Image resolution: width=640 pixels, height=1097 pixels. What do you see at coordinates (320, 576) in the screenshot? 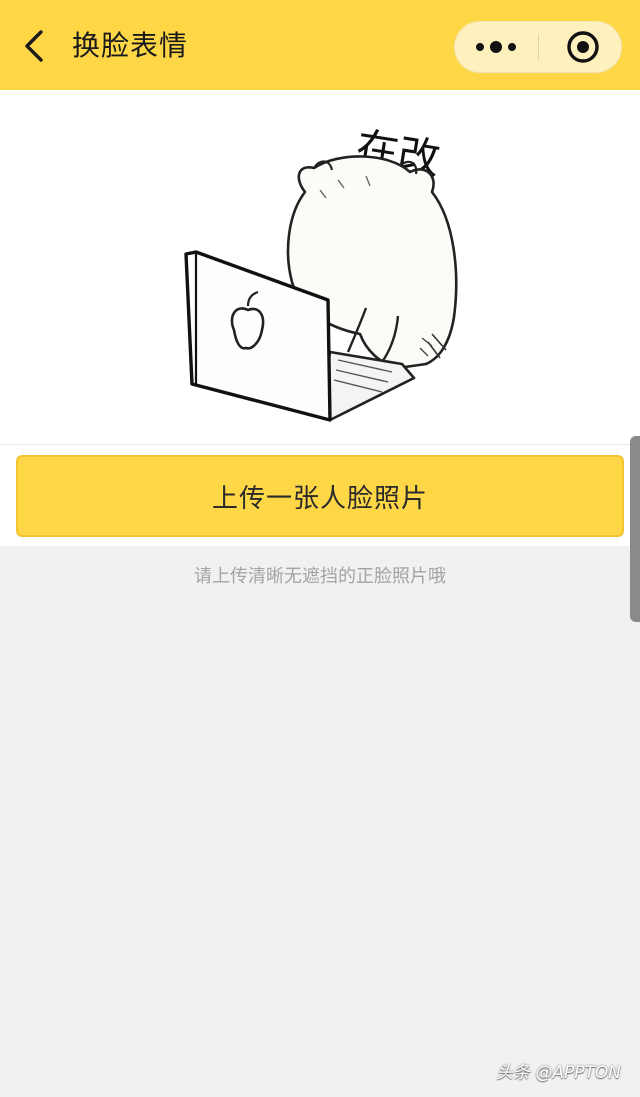
I see `upload-hint: 请上传清晰无遮挡的正脸照片哦` at bounding box center [320, 576].